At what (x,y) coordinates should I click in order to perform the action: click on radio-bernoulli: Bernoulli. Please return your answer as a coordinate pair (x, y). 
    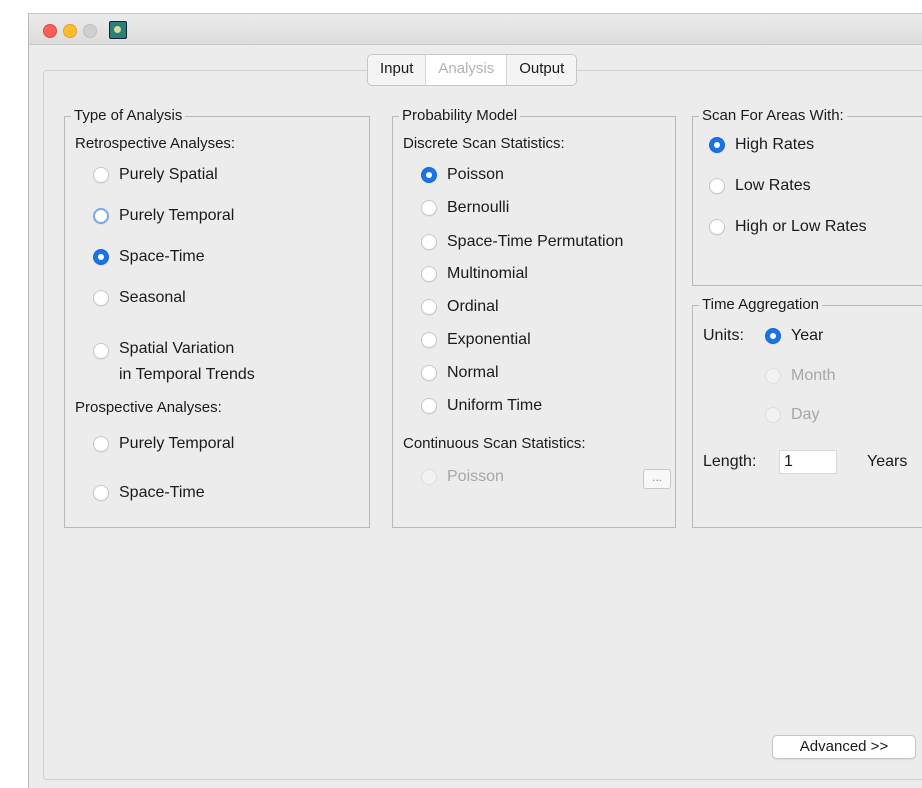
    Looking at the image, I should click on (465, 208).